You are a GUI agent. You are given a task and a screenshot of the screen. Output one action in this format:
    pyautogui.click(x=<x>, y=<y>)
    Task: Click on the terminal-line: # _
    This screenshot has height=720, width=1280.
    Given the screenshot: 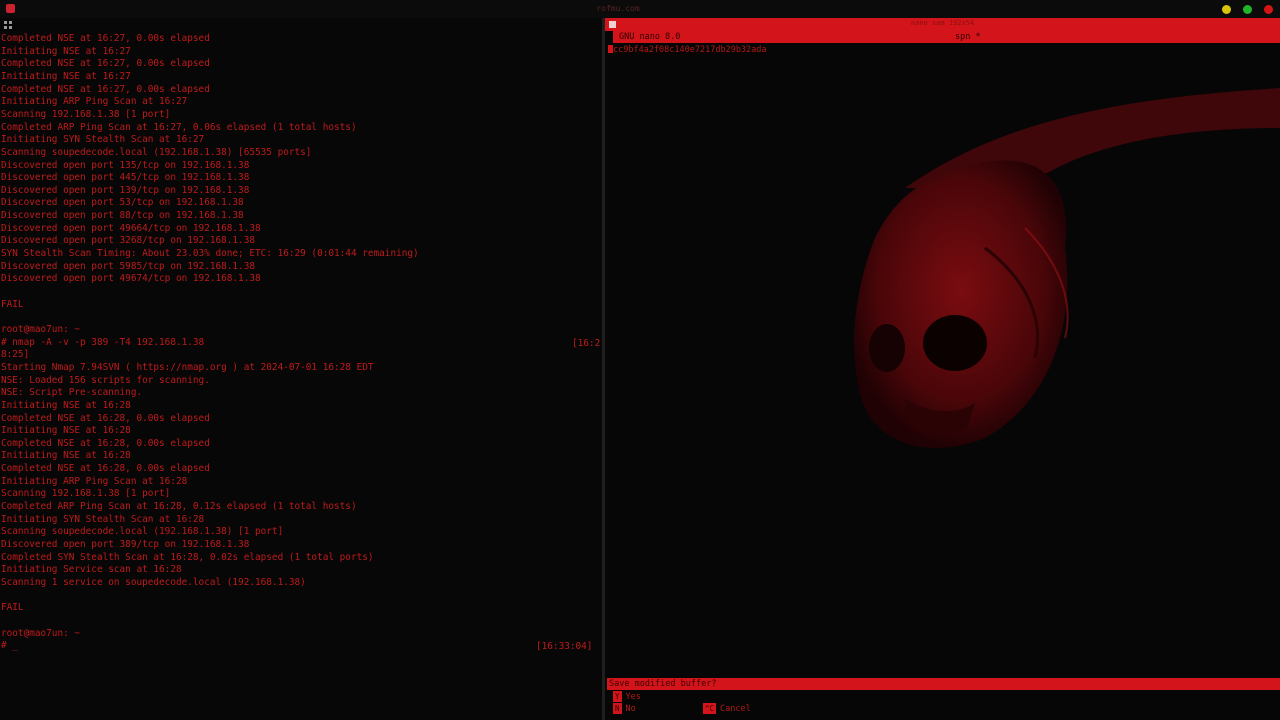 What is the action you would take?
    pyautogui.click(x=9, y=646)
    